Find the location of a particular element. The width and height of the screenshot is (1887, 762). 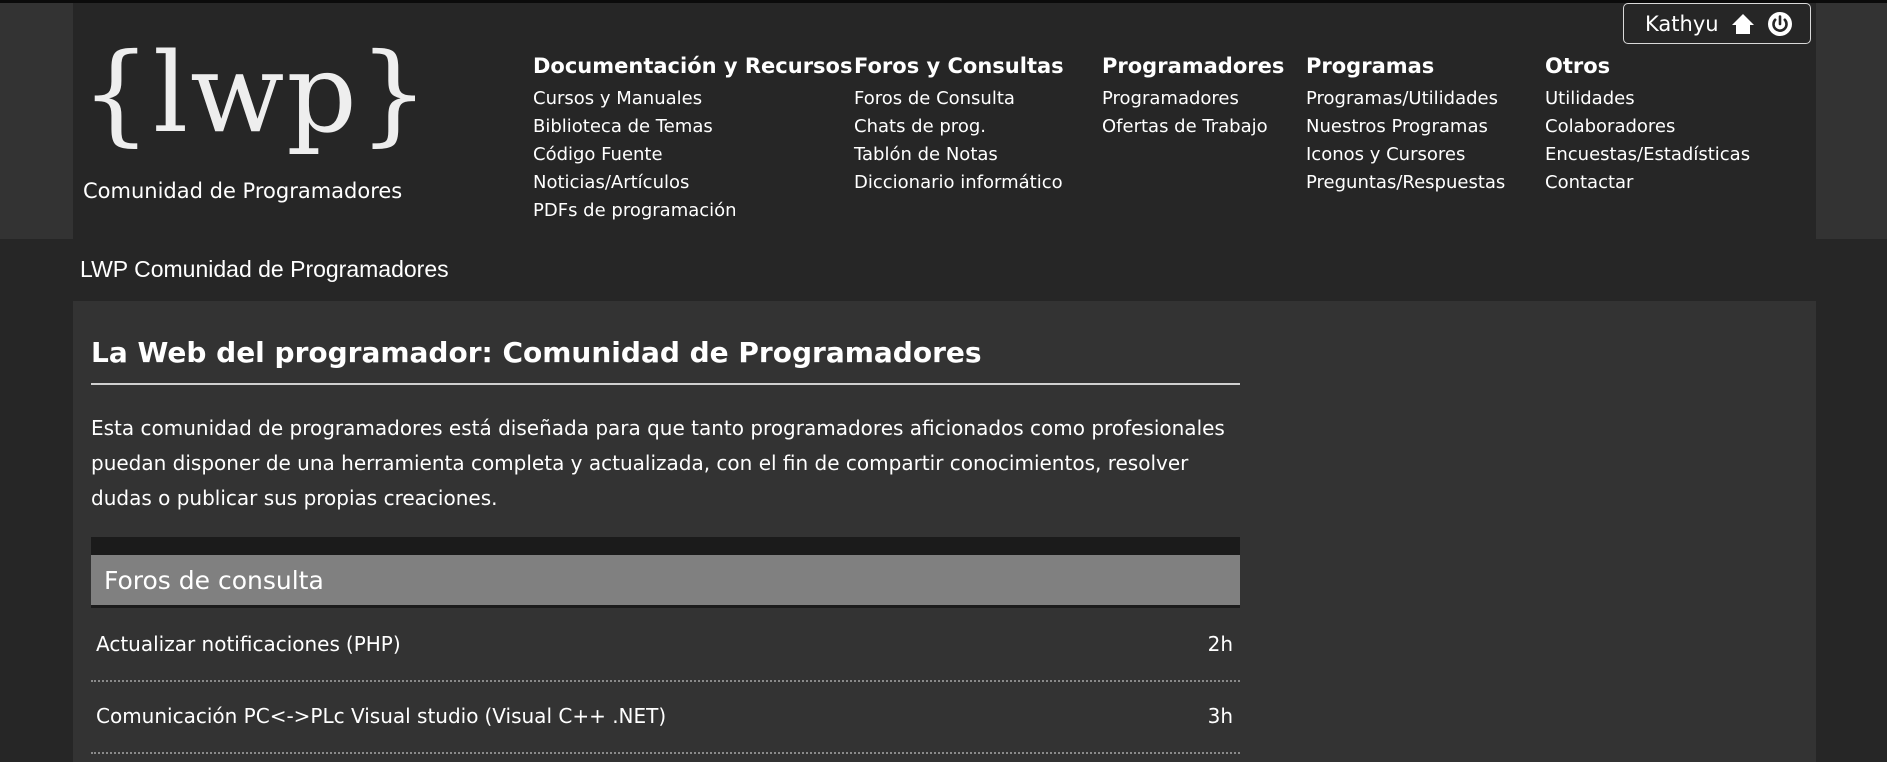

nav-link: Foros de Consulta is located at coordinates (959, 99).